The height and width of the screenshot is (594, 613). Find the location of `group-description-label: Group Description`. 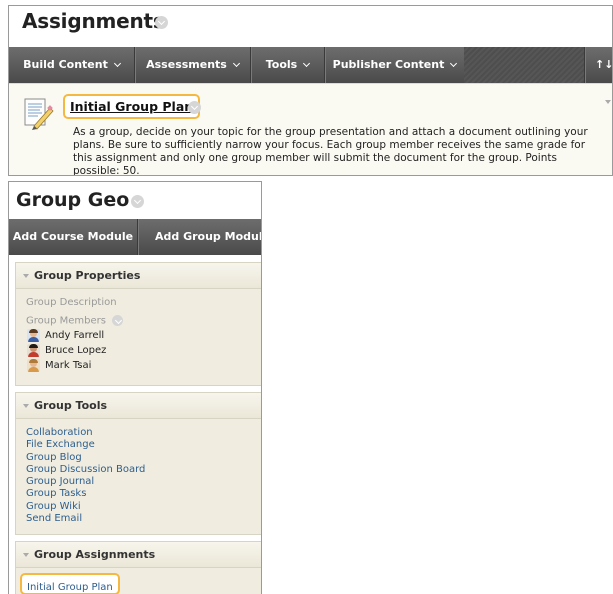

group-description-label: Group Description is located at coordinates (71, 302).